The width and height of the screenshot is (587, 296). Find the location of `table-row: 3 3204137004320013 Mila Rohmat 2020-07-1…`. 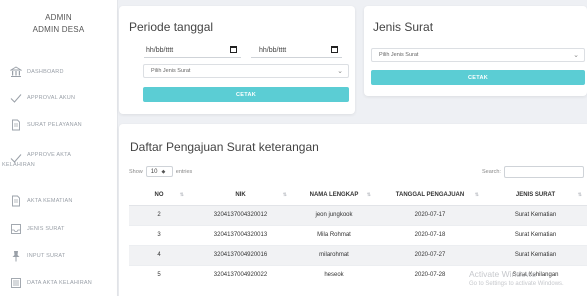

table-row: 3 3204137004320013 Mila Rohmat 2020-07-1… is located at coordinates (358, 234).